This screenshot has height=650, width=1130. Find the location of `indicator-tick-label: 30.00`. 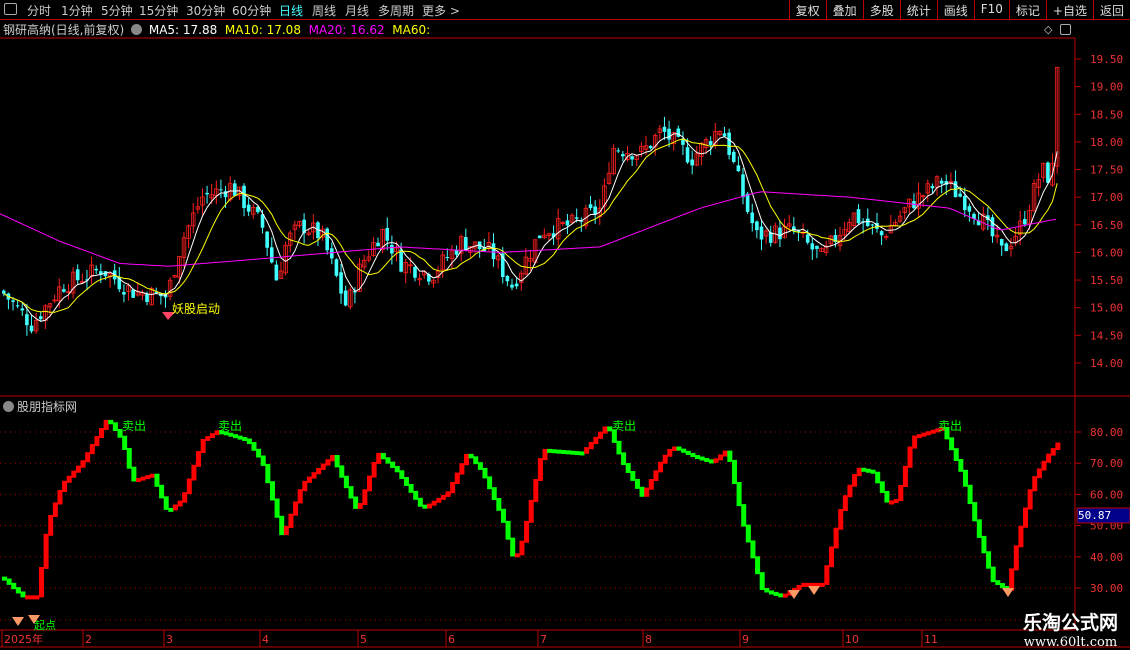

indicator-tick-label: 30.00 is located at coordinates (1106, 588).